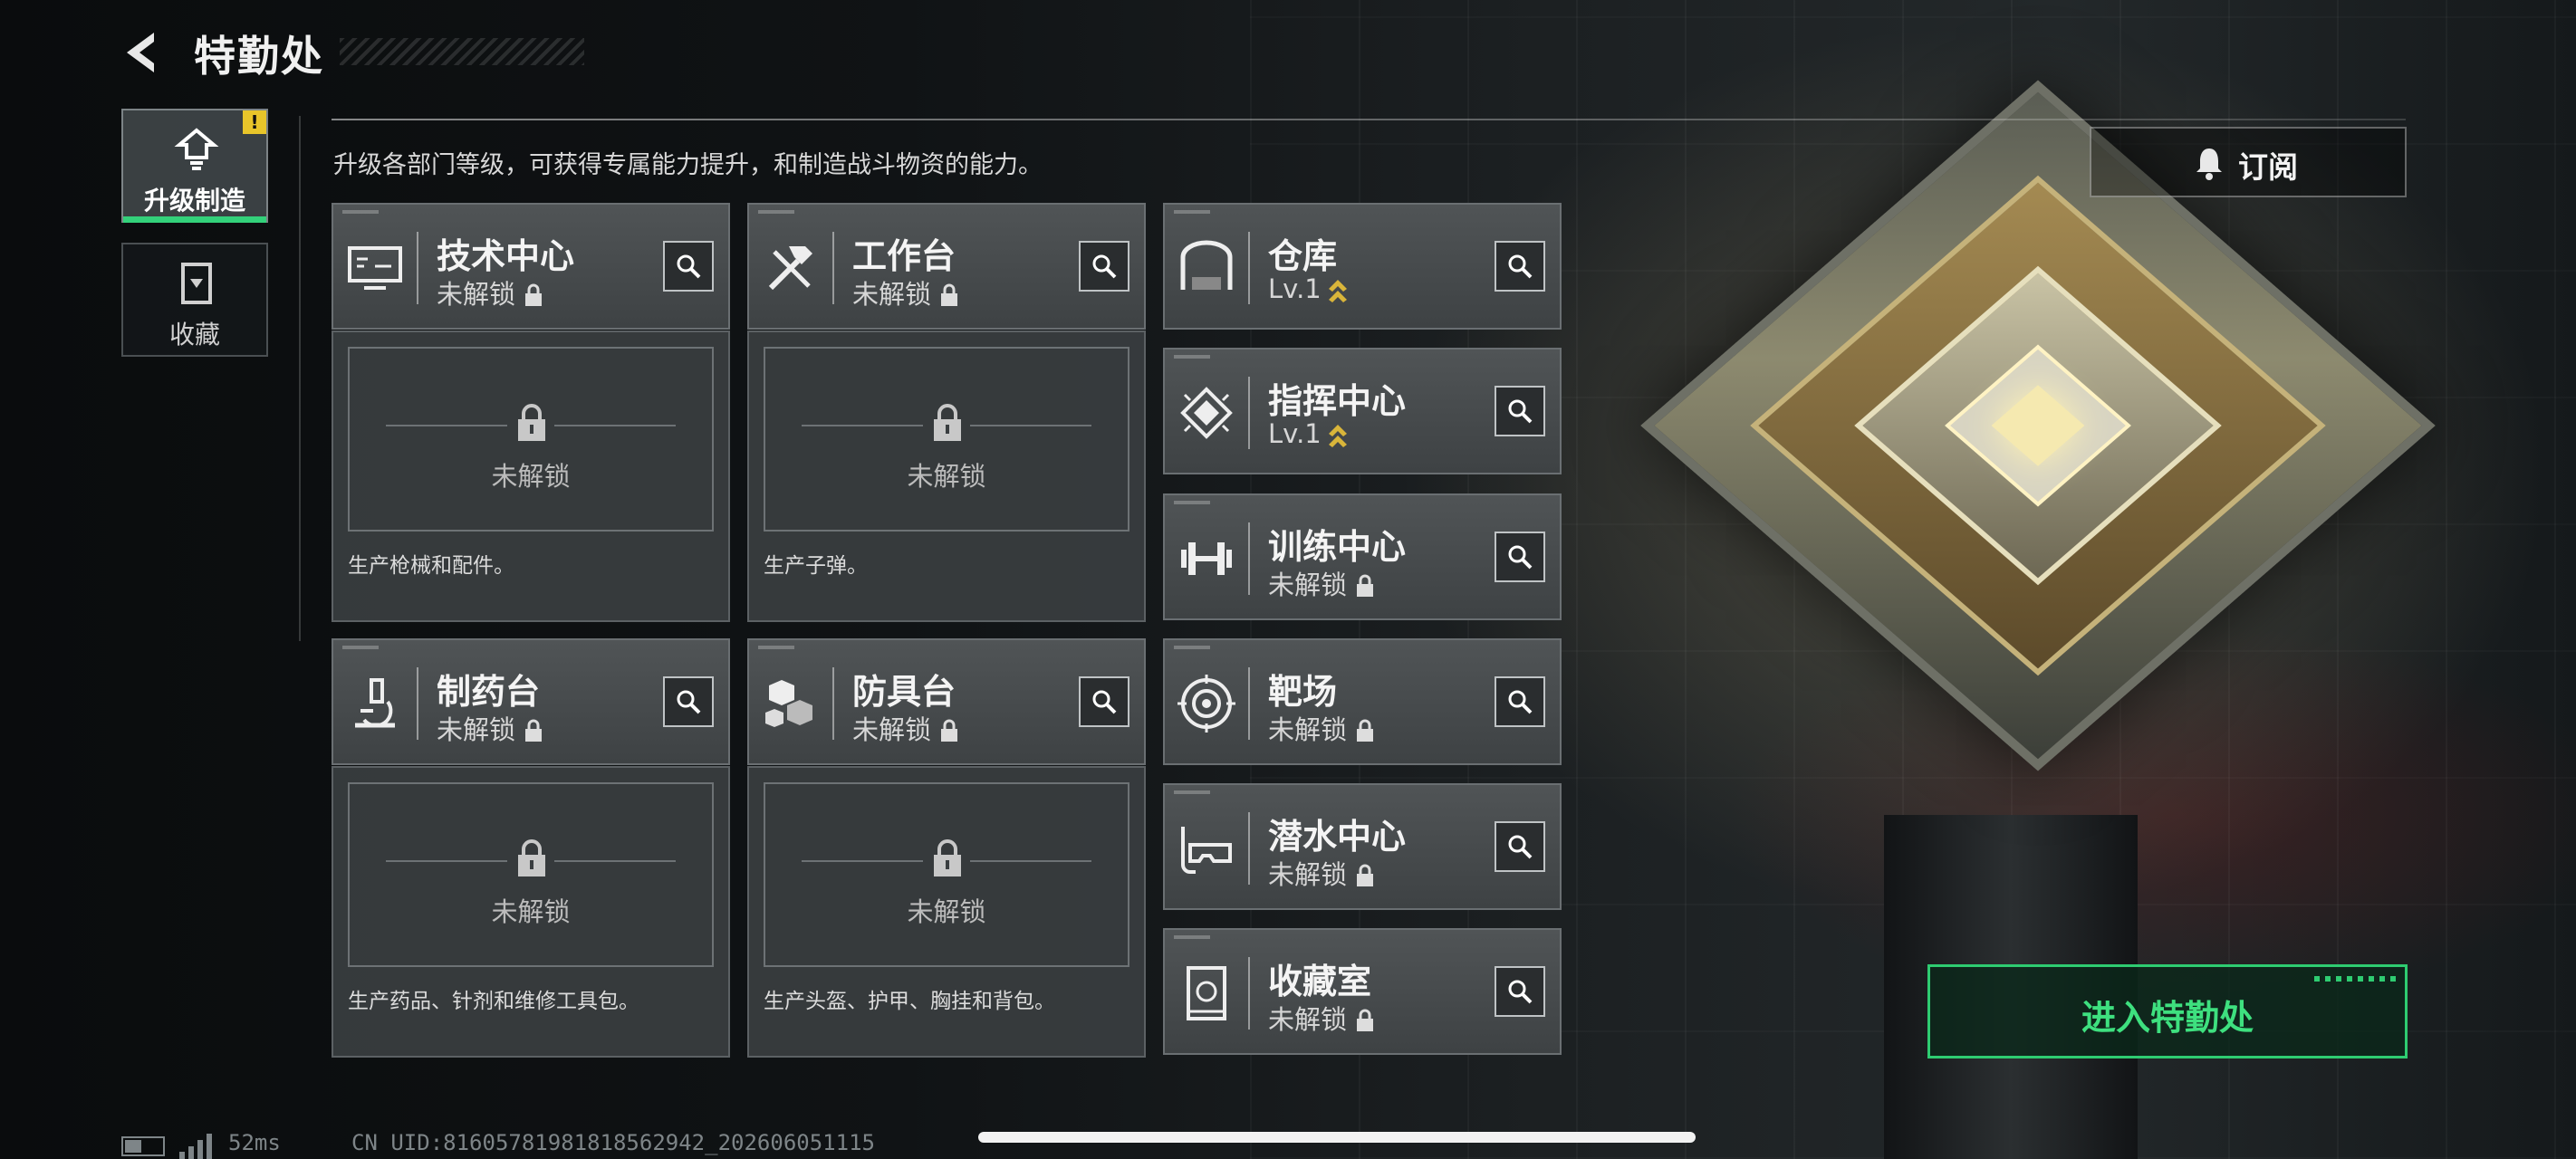  What do you see at coordinates (375, 268) in the screenshot?
I see `monitor-icon` at bounding box center [375, 268].